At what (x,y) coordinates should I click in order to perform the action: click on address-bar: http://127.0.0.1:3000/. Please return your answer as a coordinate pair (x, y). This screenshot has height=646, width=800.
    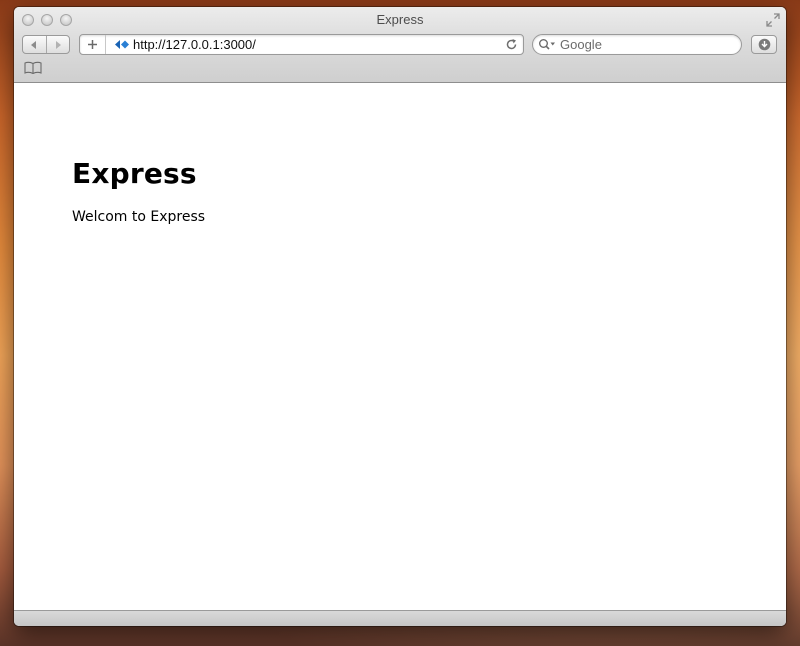
    Looking at the image, I should click on (301, 44).